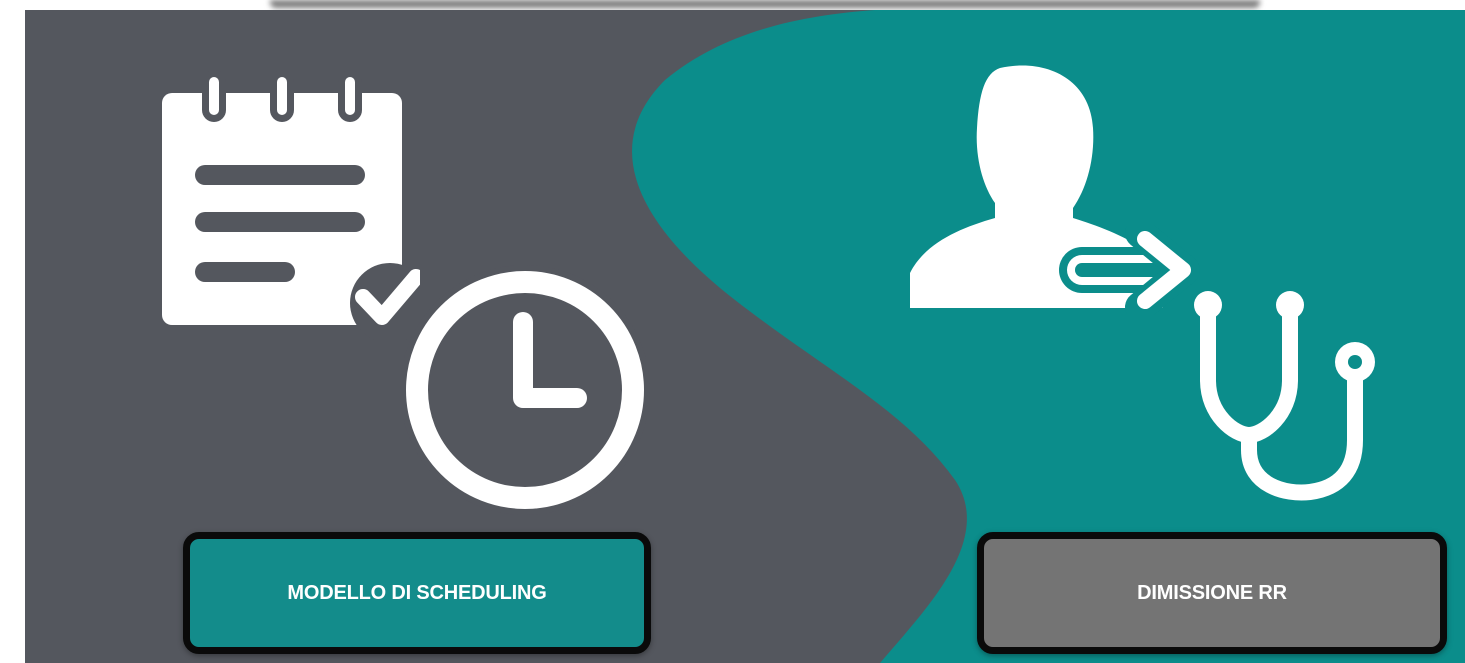  What do you see at coordinates (765, 4) in the screenshot?
I see `top-shadow` at bounding box center [765, 4].